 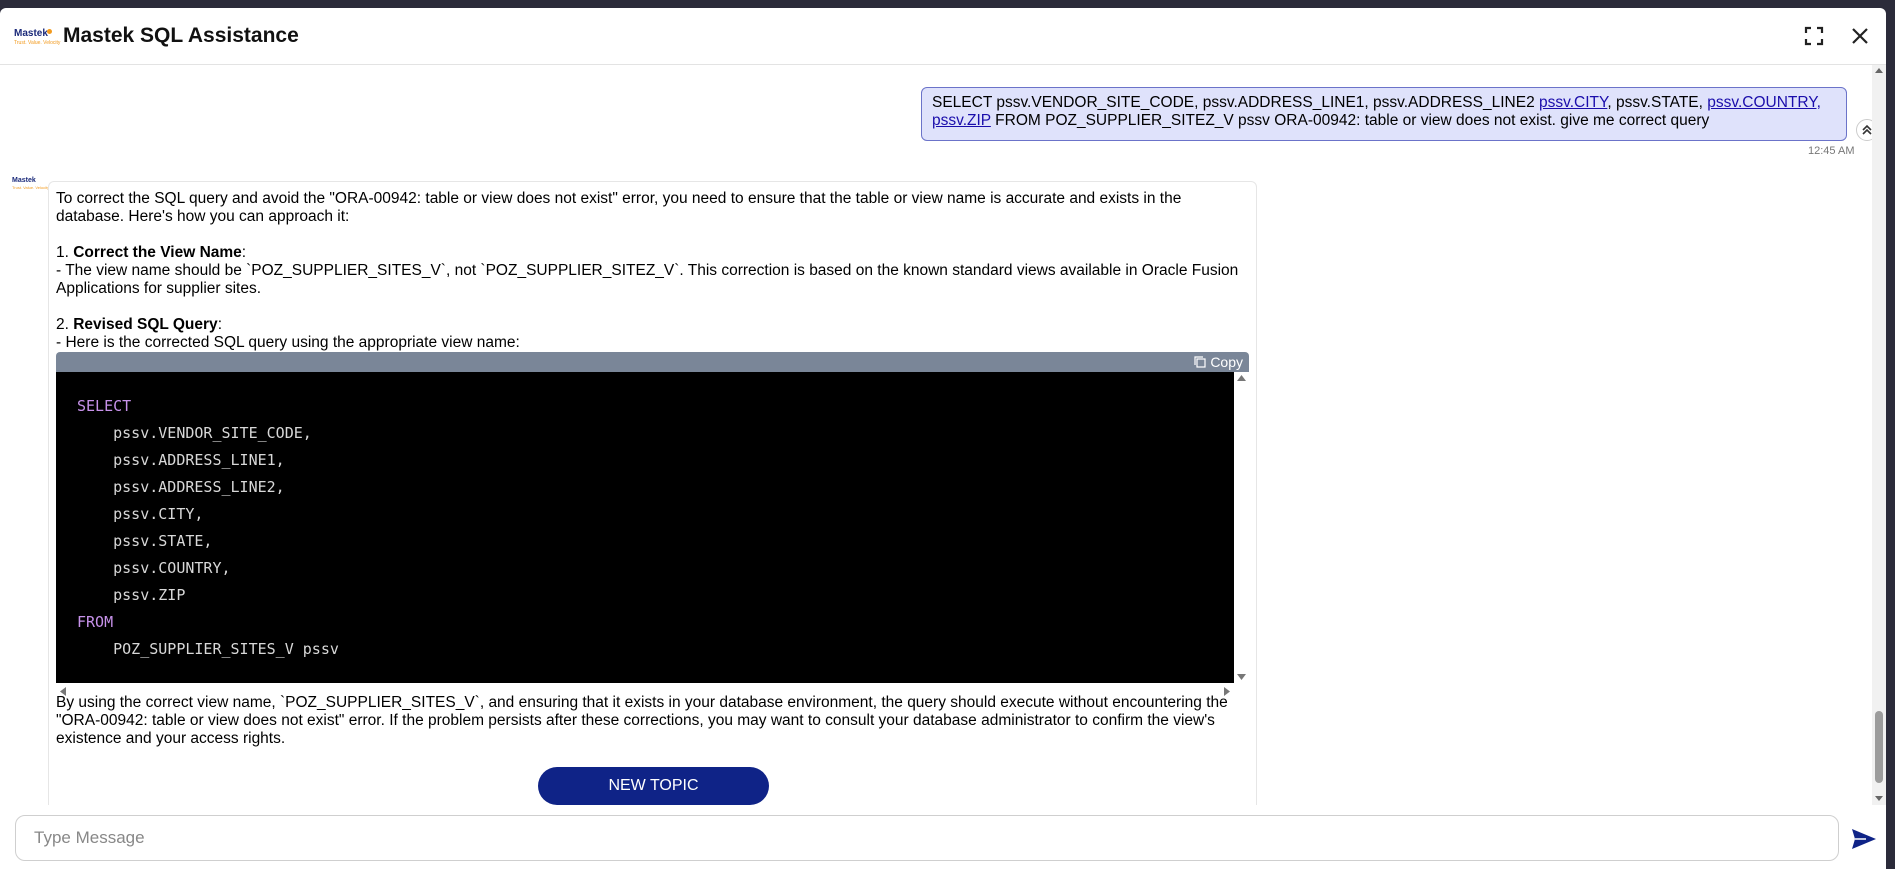 I want to click on page-scroll-arrows-icon, so click(x=1879, y=434).